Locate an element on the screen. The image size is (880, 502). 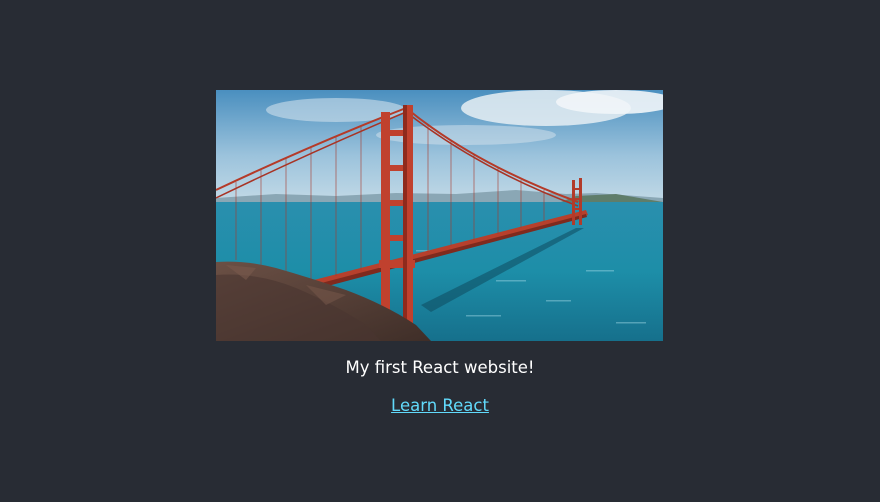
learn-react-link-container: Learn React is located at coordinates (440, 406).